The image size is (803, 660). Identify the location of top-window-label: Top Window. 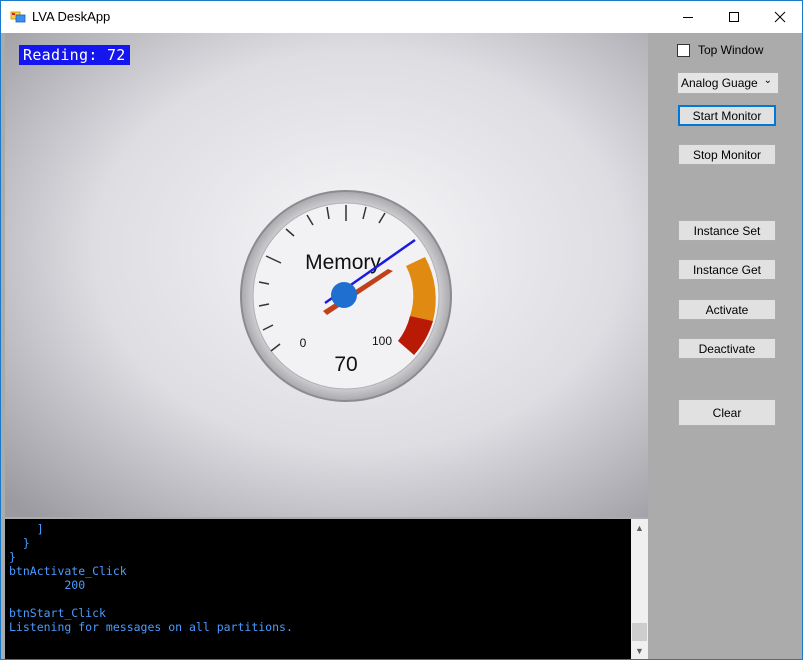
(731, 50).